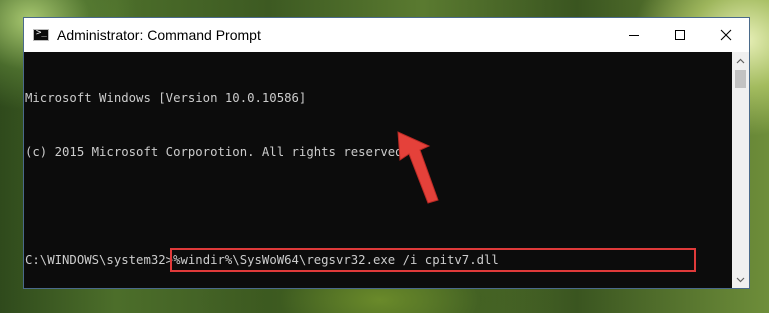  I want to click on minimize-button, so click(634, 35).